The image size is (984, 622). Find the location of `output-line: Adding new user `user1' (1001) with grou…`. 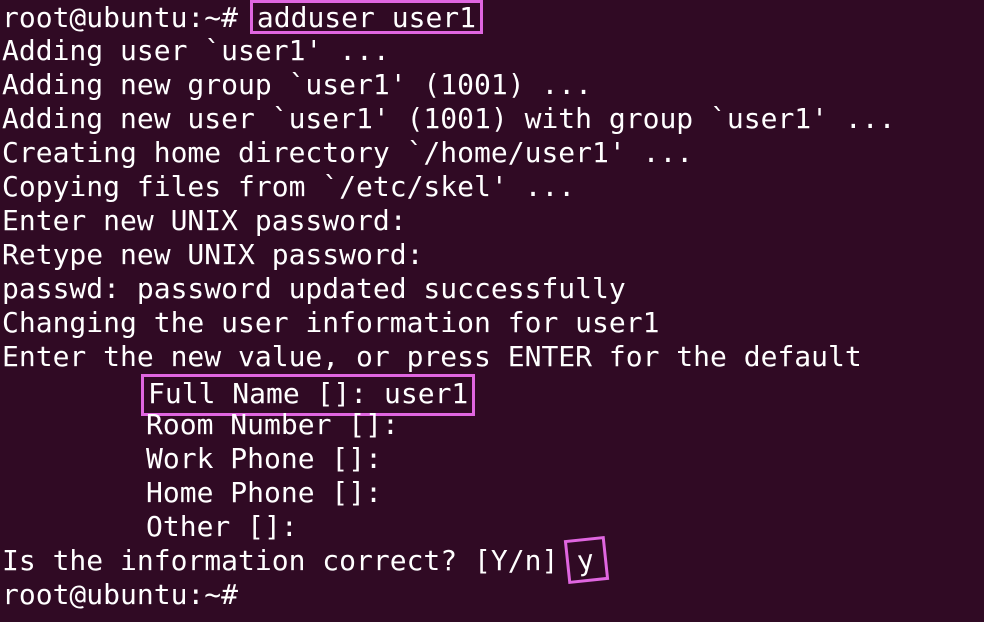

output-line: Adding new user `user1' (1001) with grou… is located at coordinates (449, 118).